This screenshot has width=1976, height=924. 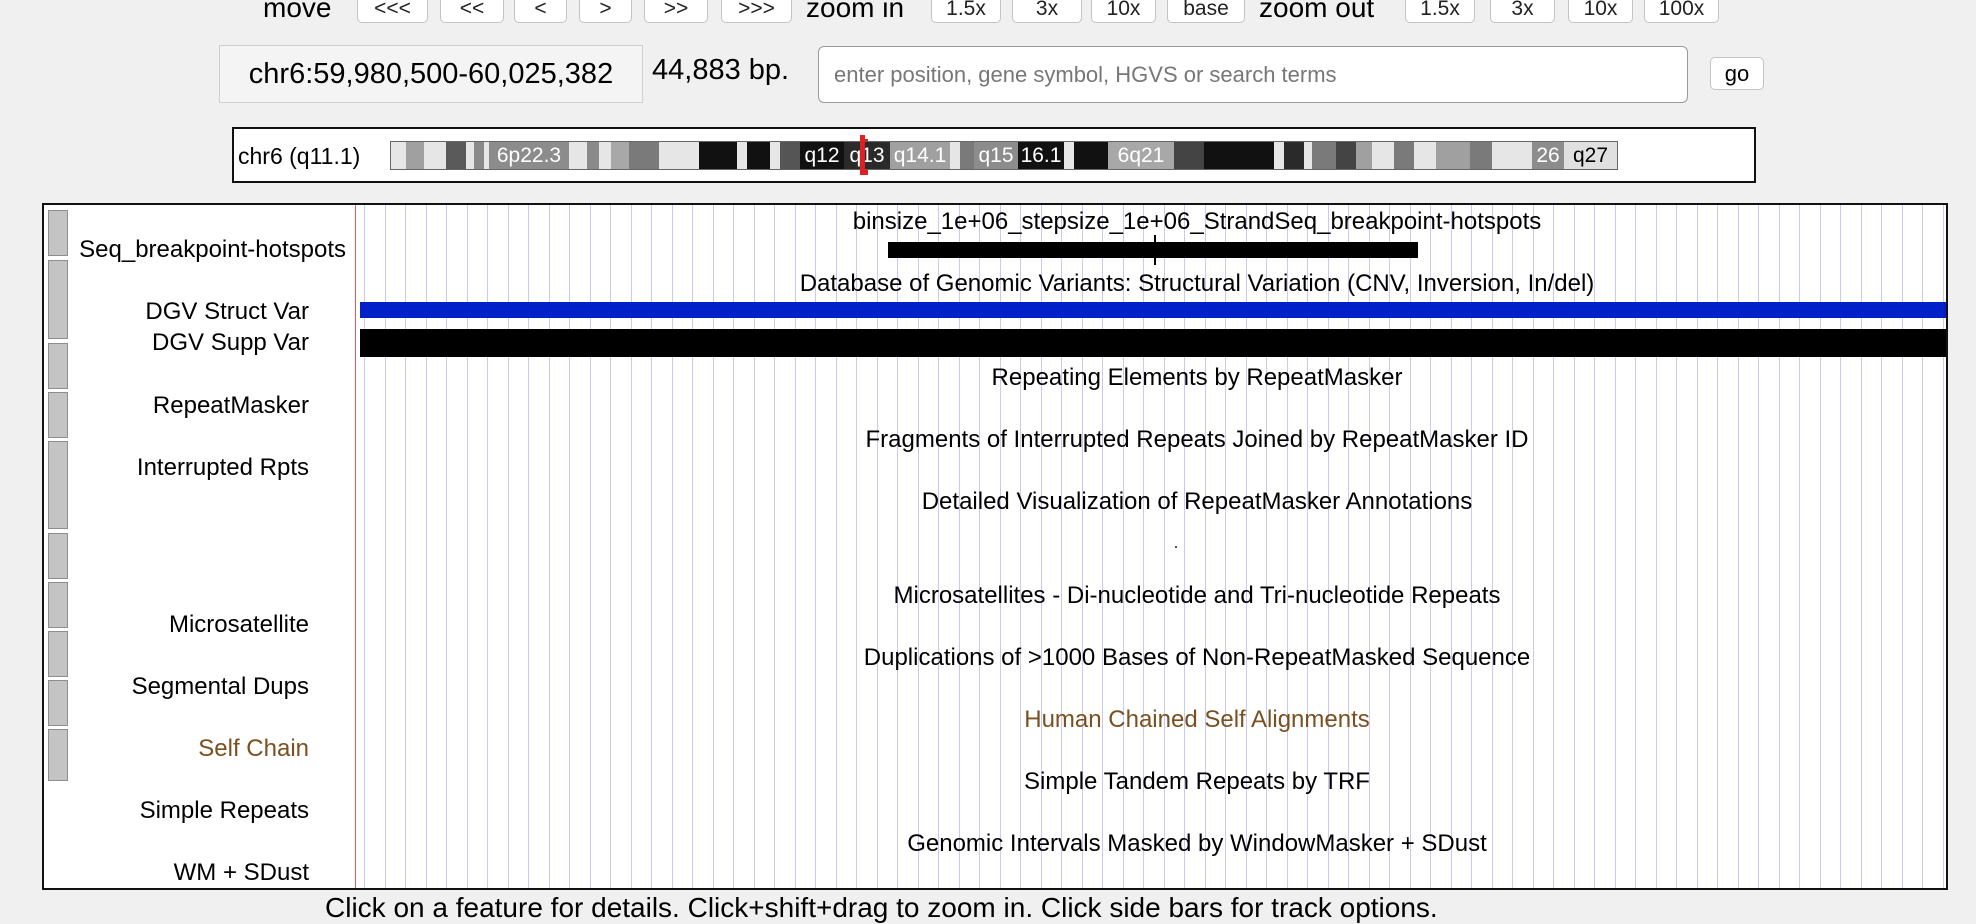 I want to click on ideogram-band-q14-1: q14.1, so click(x=920, y=155).